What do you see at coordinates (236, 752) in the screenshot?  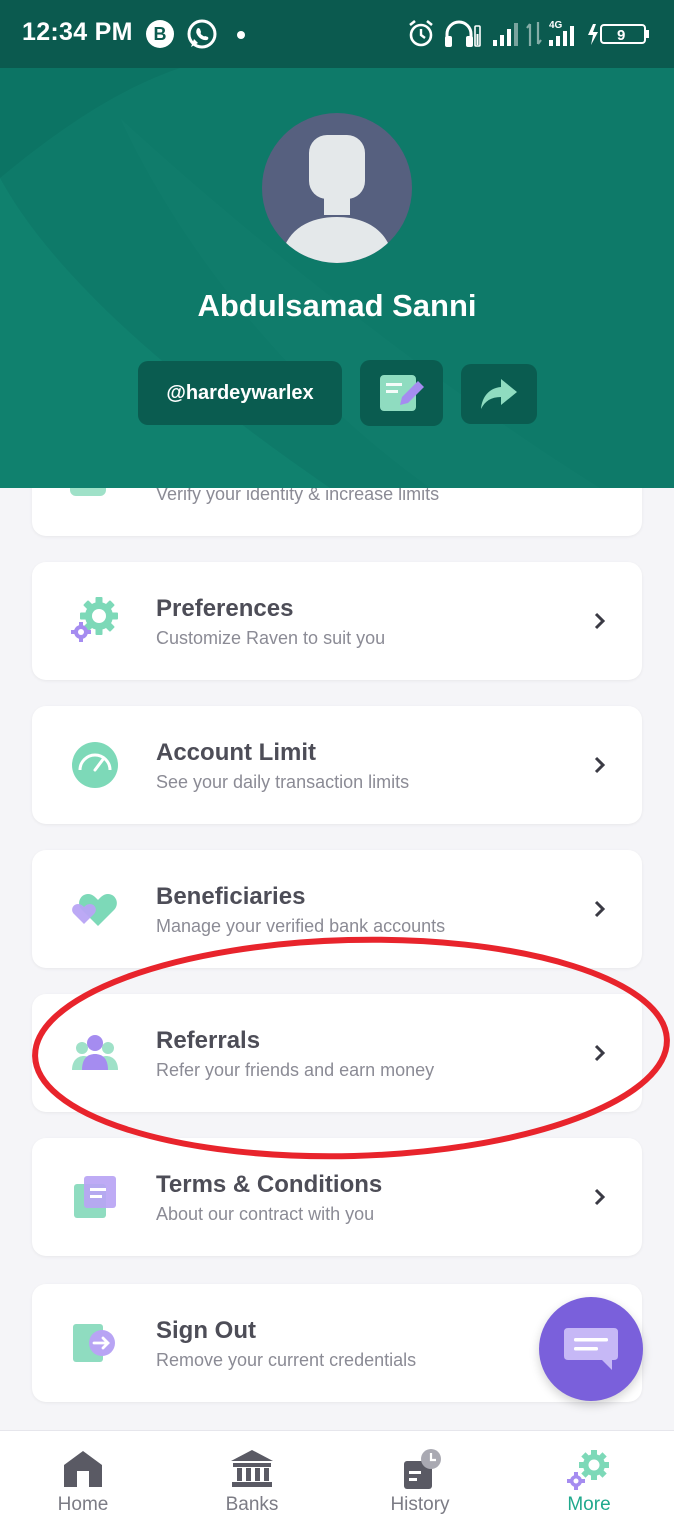 I see `menu-item-title: Account Limit` at bounding box center [236, 752].